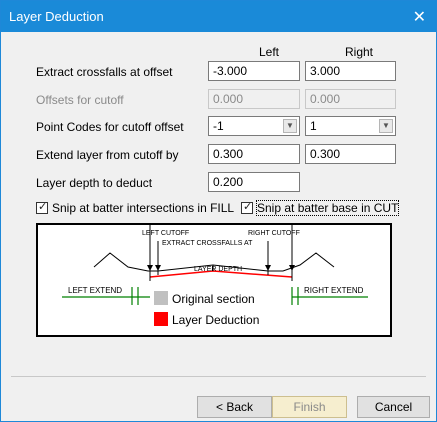 The image size is (437, 422). I want to click on finish-button: Finish, so click(309, 407).